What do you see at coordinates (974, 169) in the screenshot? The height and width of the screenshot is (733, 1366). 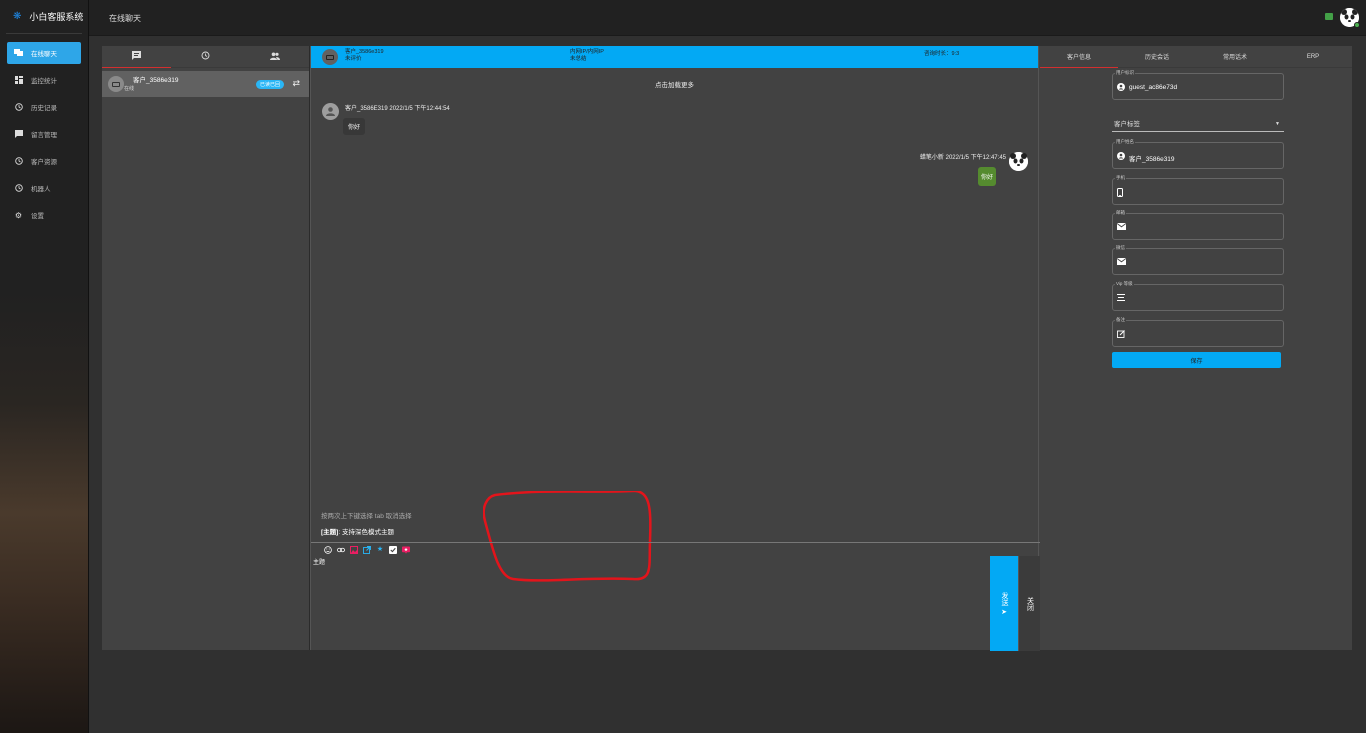 I see `message-outgoing: 蜡笔小新 2022/1/5 下午12:47:45 你好` at bounding box center [974, 169].